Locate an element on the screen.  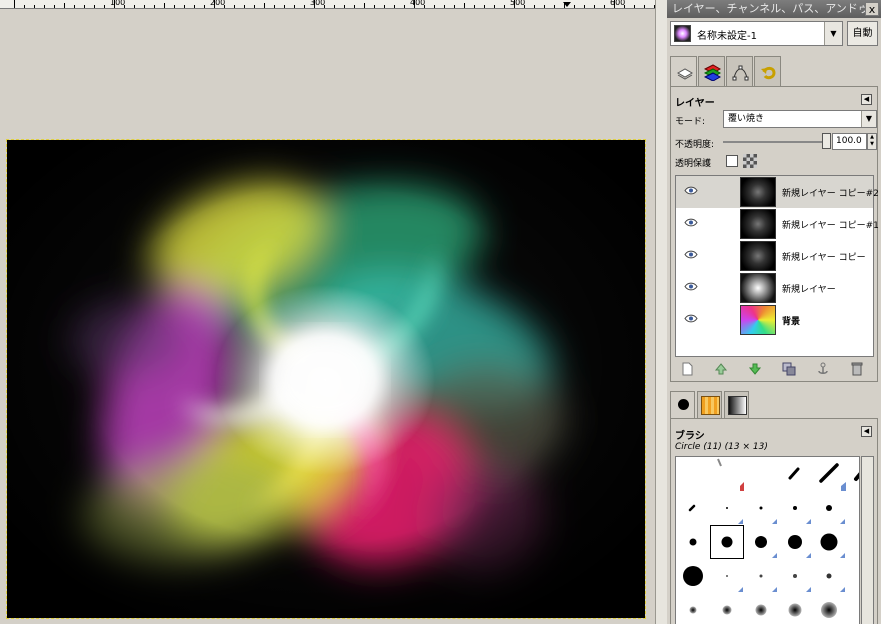
tab-channels is located at coordinates (711, 71).